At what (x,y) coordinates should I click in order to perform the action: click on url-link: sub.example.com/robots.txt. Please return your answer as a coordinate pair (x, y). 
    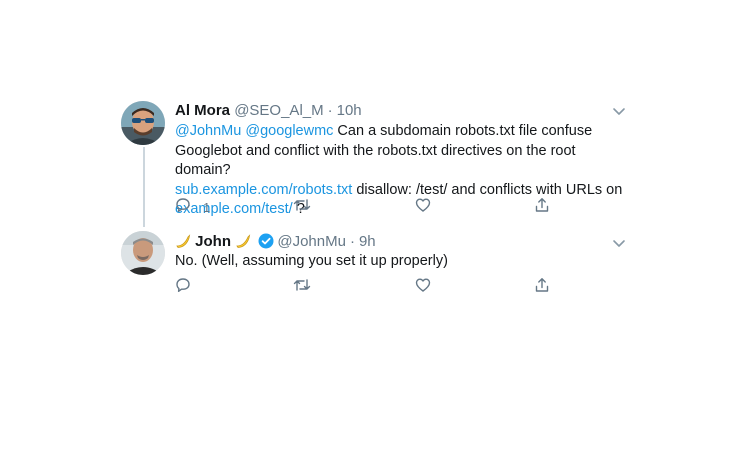
    Looking at the image, I should click on (263, 190).